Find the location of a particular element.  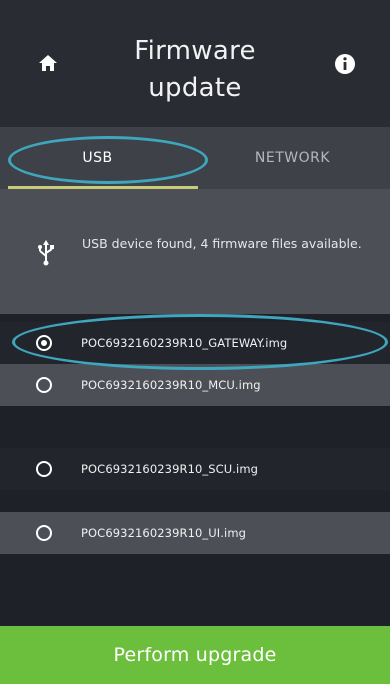

tab-bar: USB NETWORK is located at coordinates (195, 158).